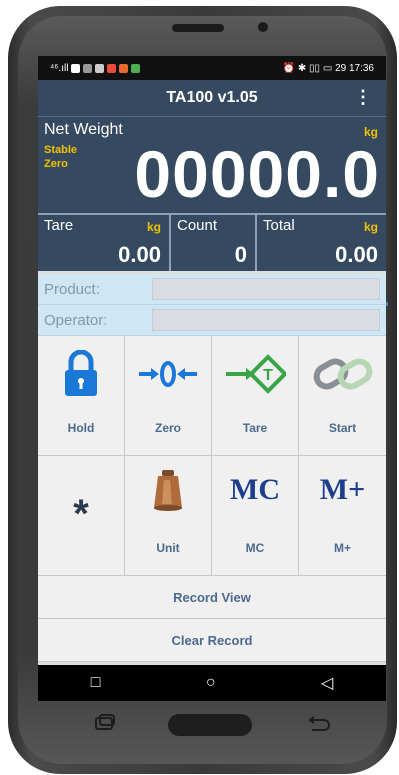 Image resolution: width=399 pixels, height=775 pixels. Describe the element at coordinates (342, 548) in the screenshot. I see `mplus-label: M+` at that location.